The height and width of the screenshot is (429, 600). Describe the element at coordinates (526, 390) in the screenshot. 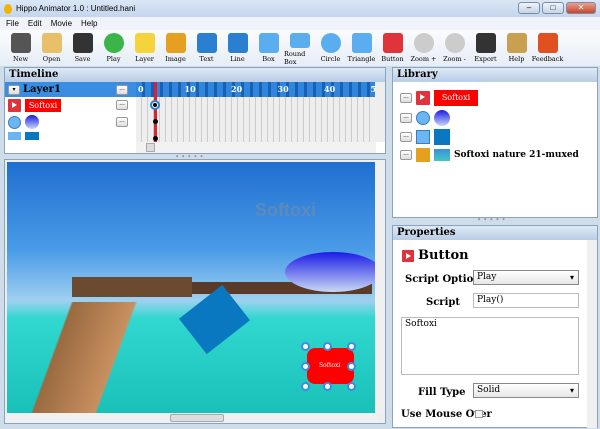

I see `fill-type-select: Solid` at that location.